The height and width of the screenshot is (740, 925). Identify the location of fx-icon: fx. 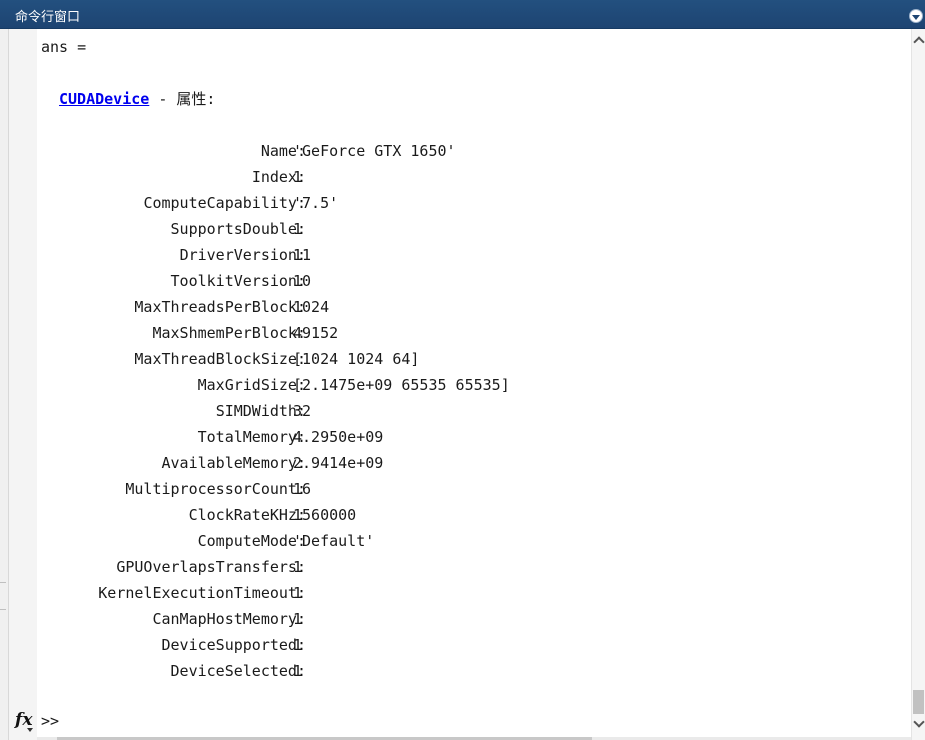
(23, 720).